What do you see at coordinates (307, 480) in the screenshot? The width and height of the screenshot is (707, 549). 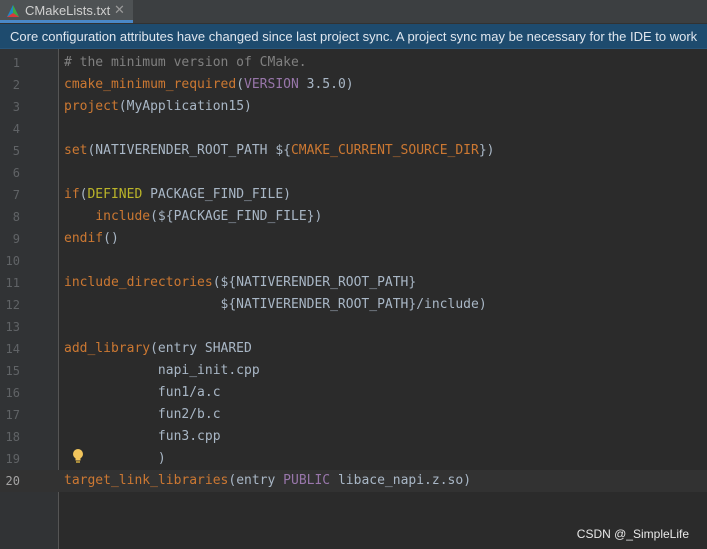 I see `code-token: PUBLIC` at bounding box center [307, 480].